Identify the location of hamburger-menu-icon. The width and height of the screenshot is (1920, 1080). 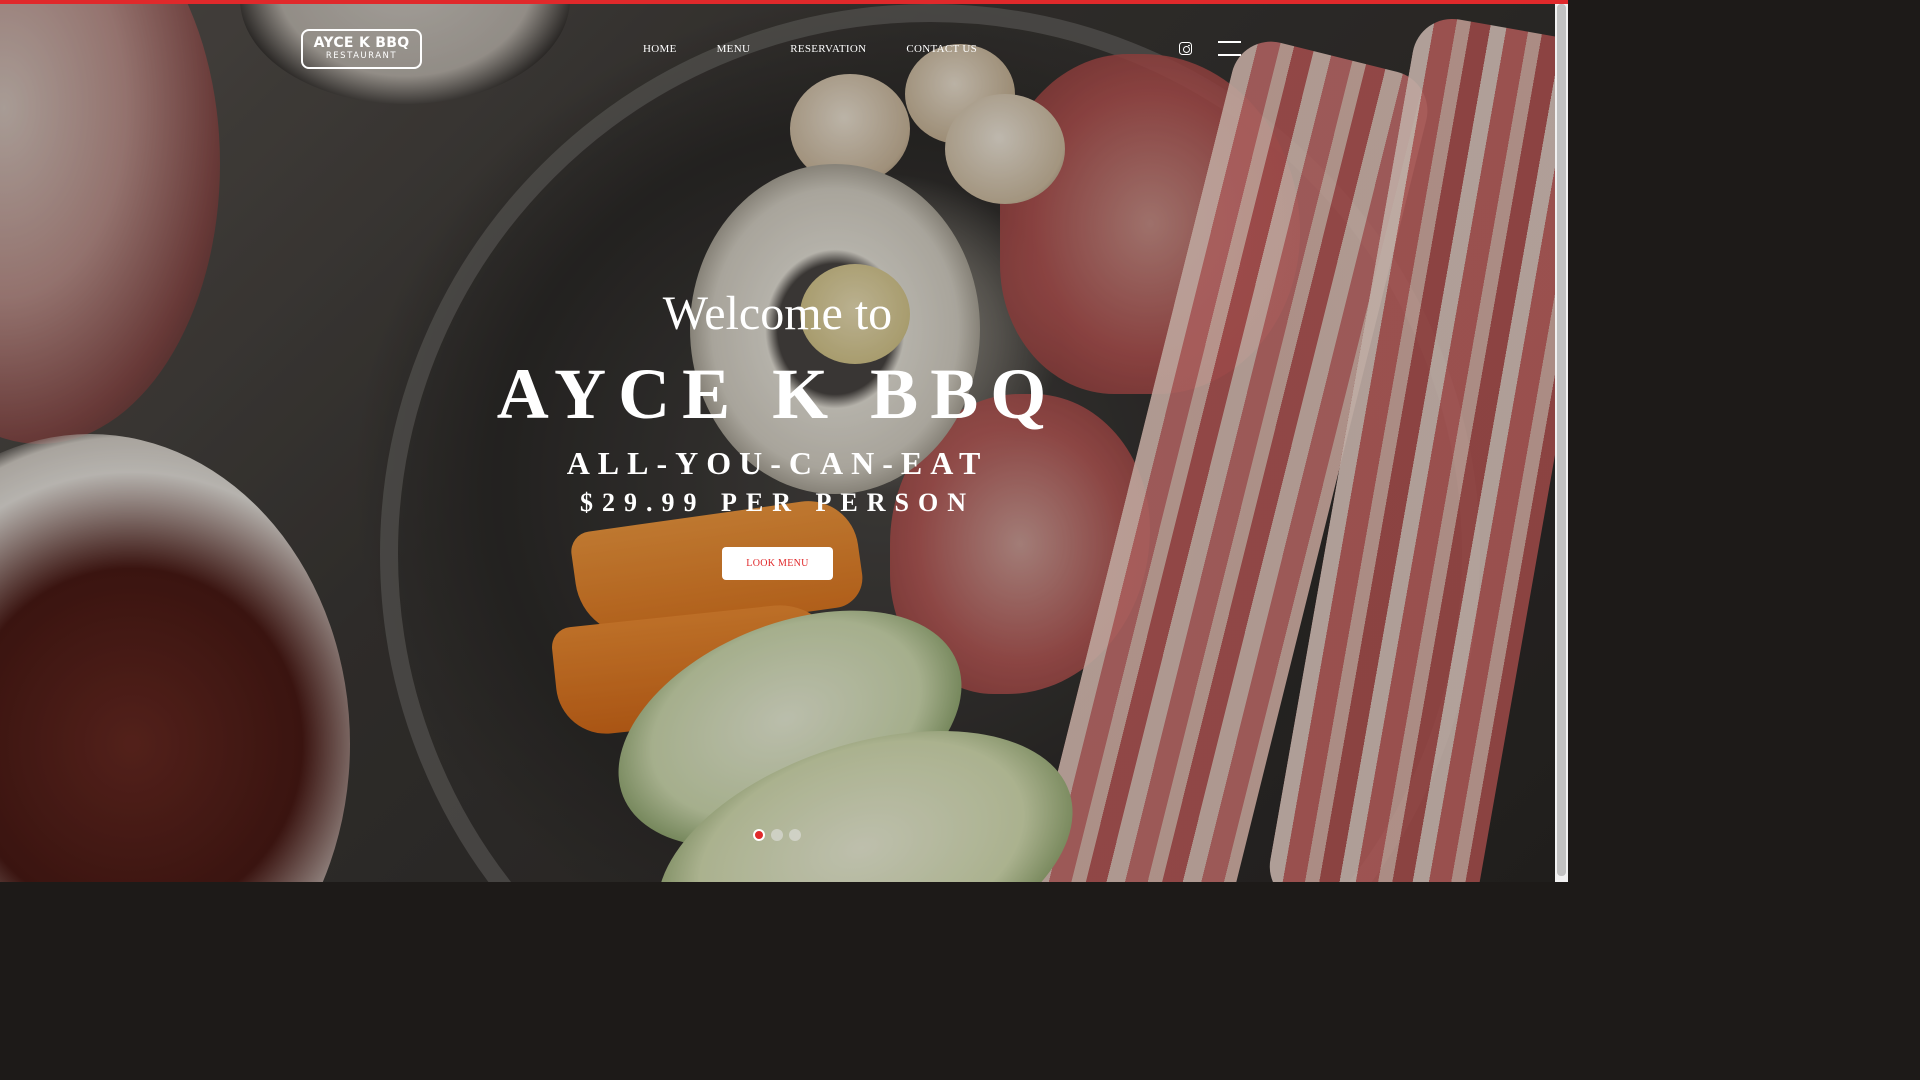
(1229, 49).